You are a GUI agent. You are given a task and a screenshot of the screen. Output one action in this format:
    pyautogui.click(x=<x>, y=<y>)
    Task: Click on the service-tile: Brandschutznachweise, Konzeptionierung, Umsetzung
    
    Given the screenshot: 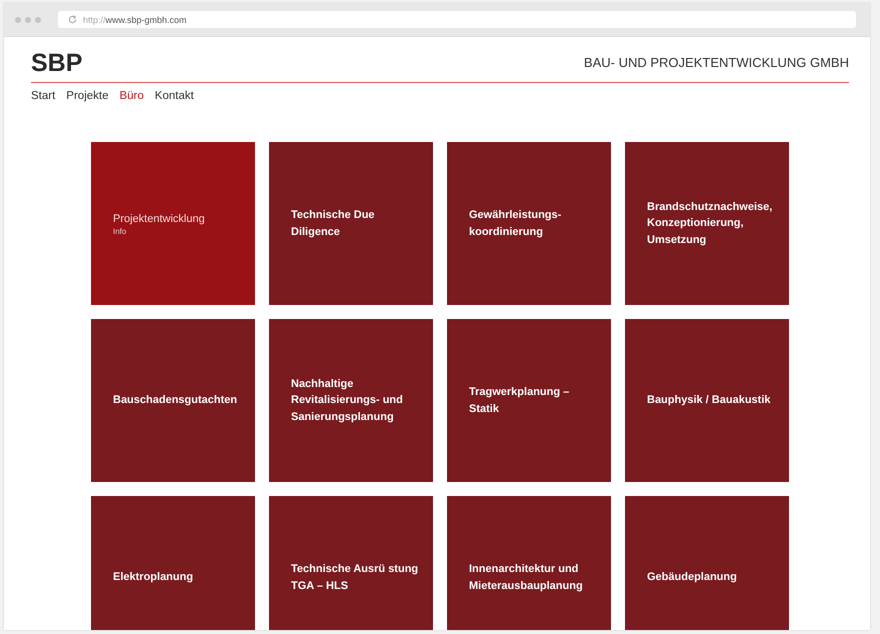 What is the action you would take?
    pyautogui.click(x=707, y=223)
    